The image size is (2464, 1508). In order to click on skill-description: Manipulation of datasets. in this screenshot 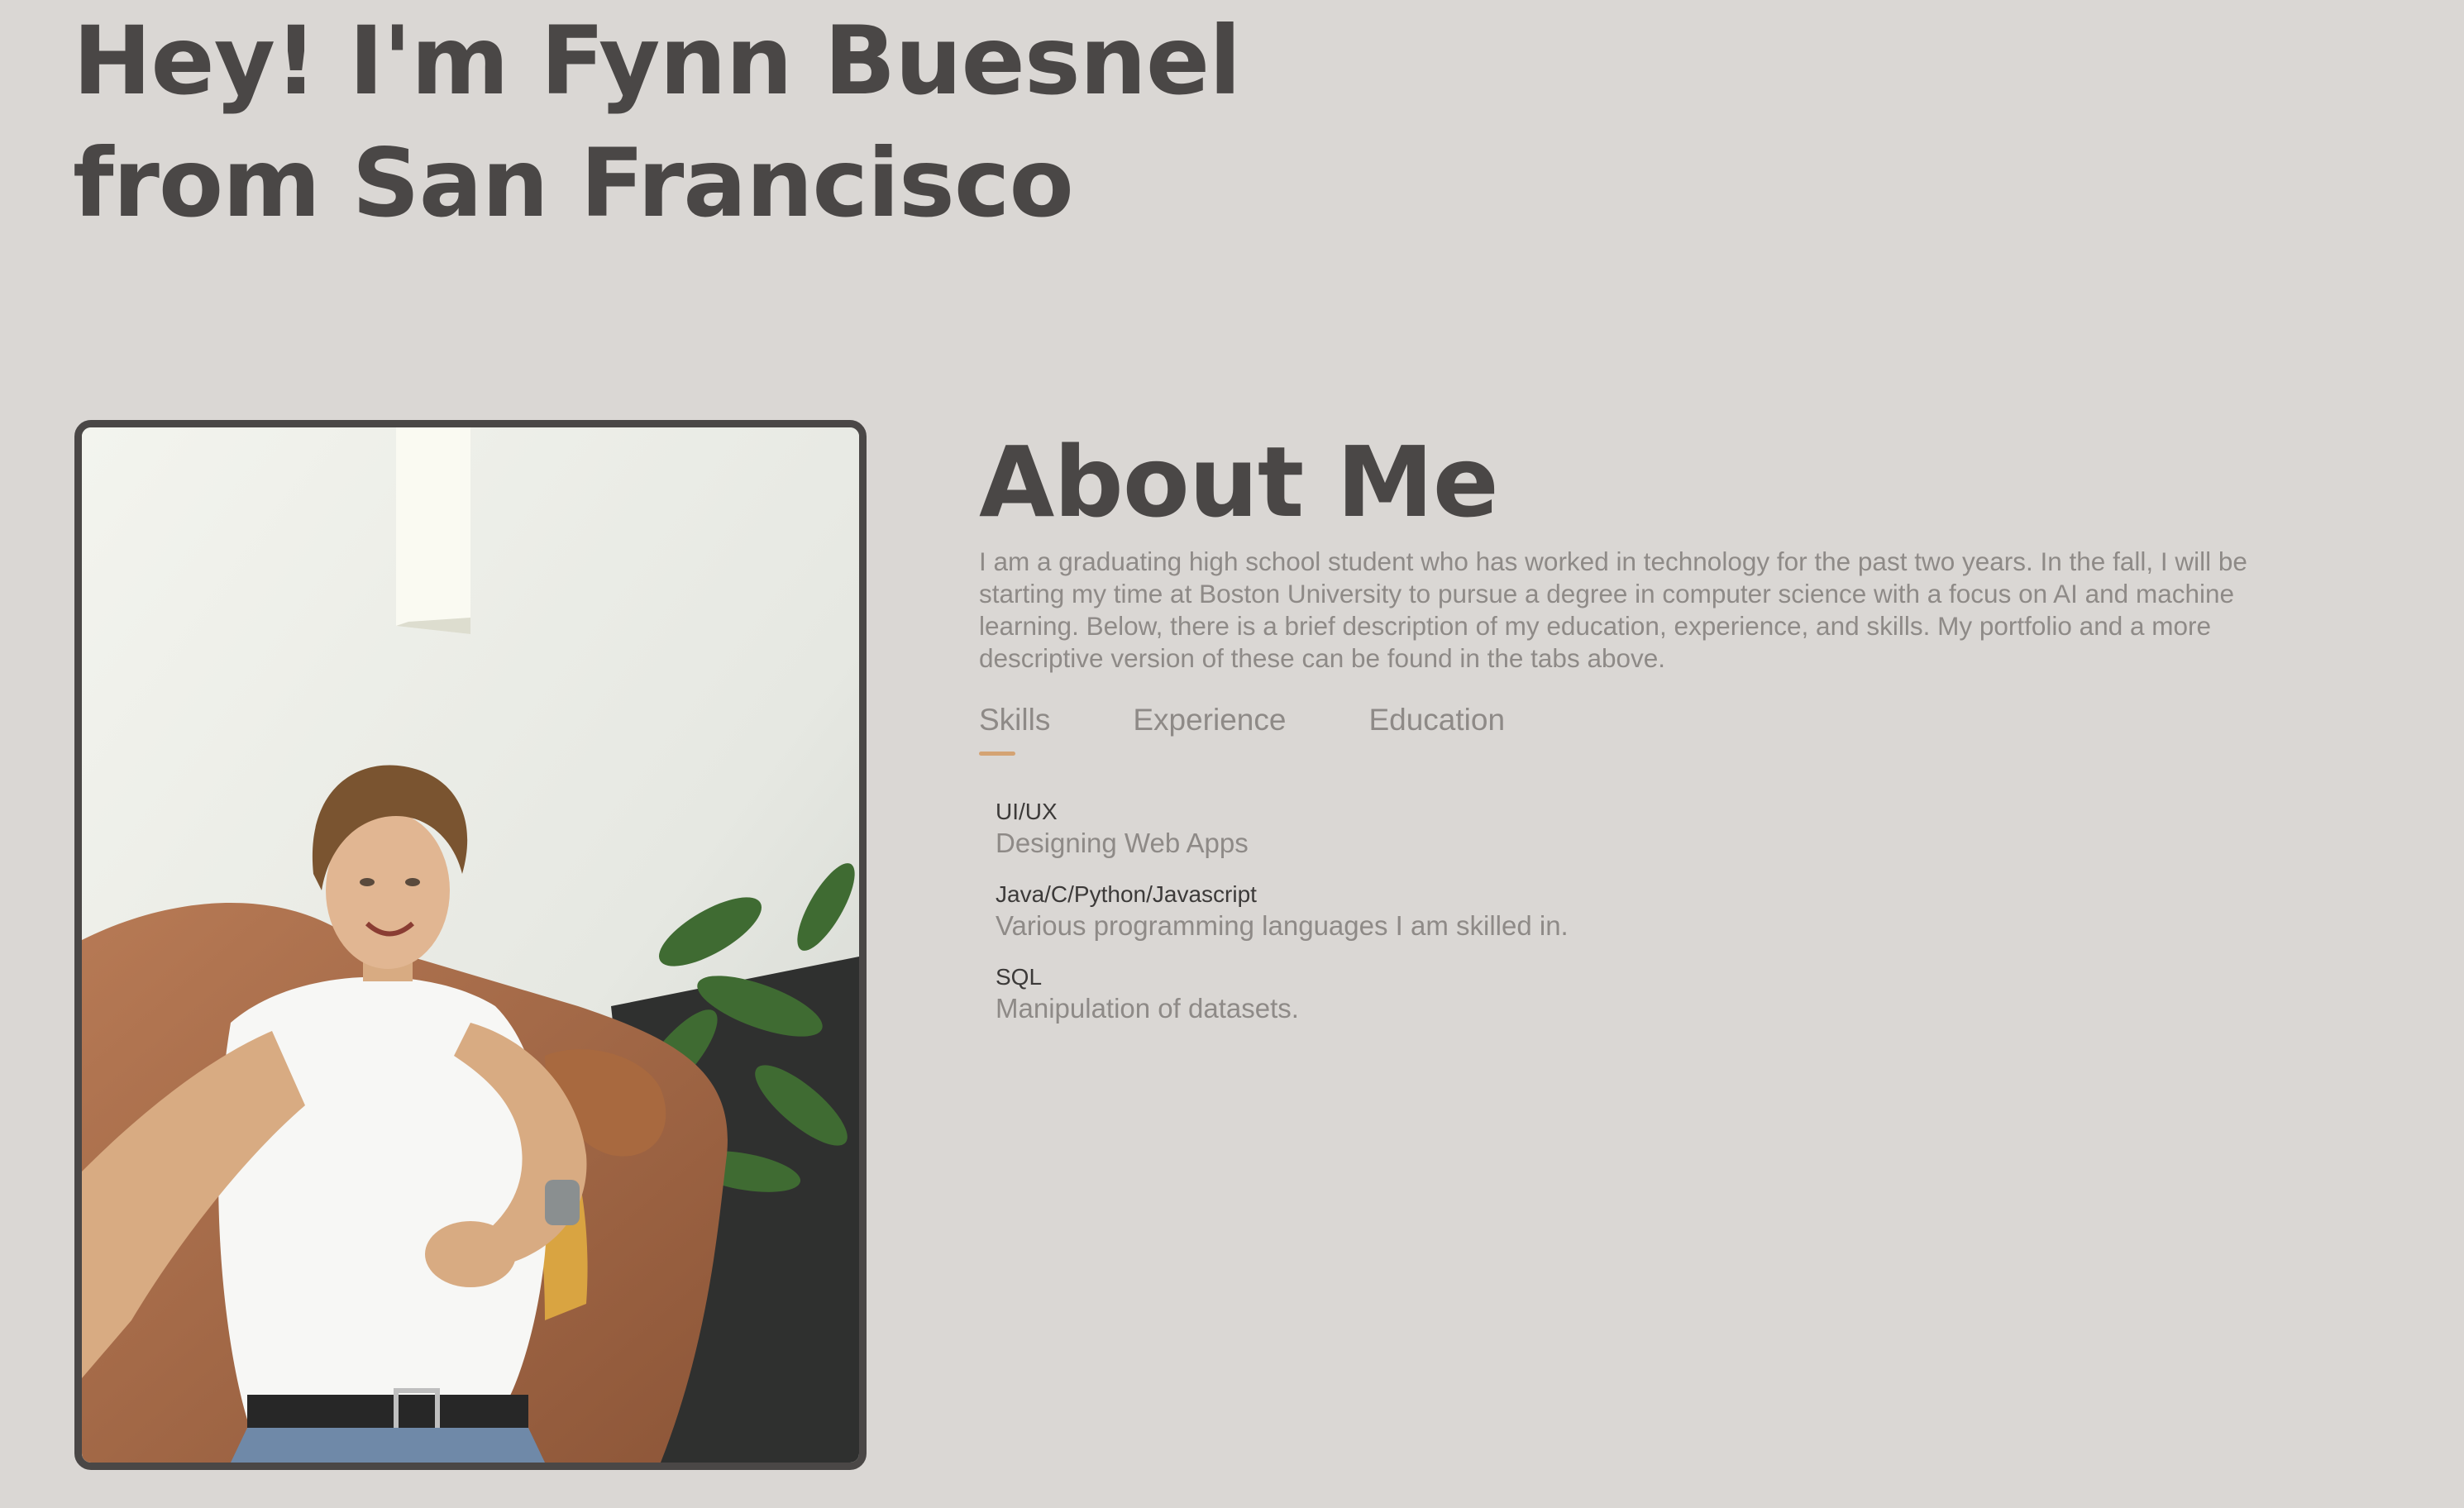, I will do `click(1147, 1008)`.